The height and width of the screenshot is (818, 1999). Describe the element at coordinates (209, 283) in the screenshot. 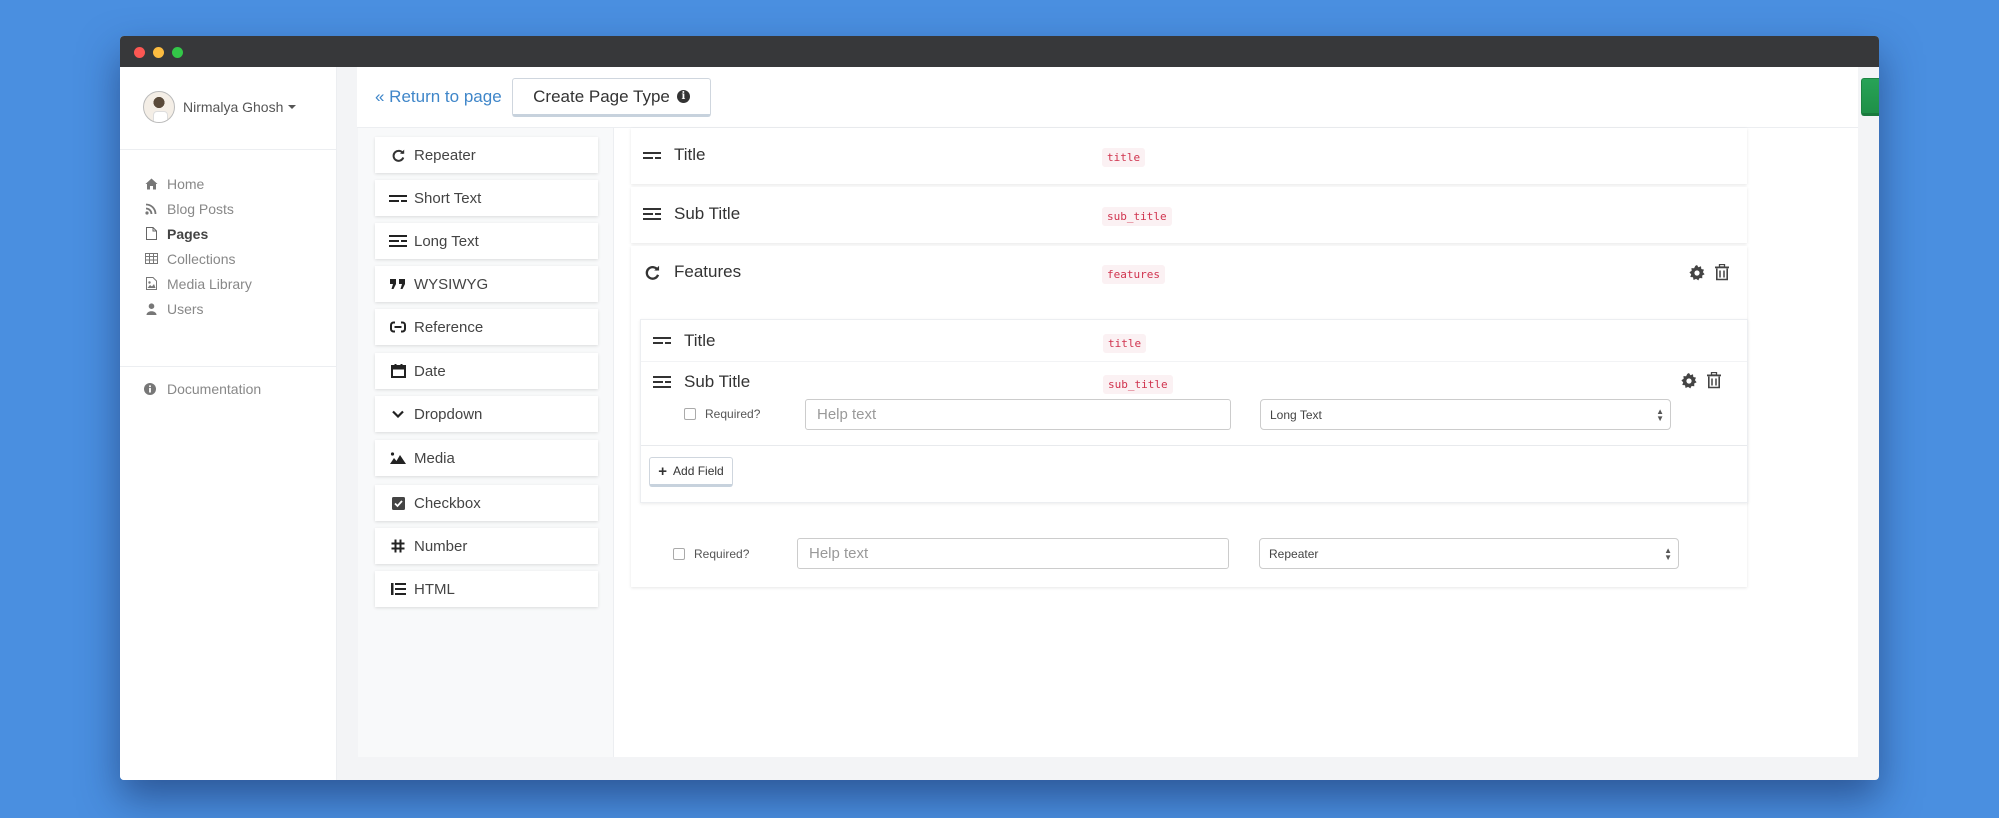

I see `sidebar-item-label: Media Library` at that location.